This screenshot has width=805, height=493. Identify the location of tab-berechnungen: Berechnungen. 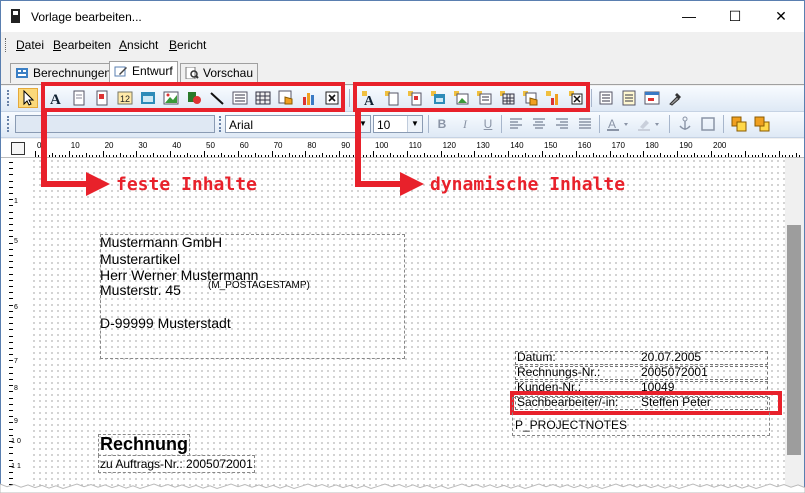
(63, 73).